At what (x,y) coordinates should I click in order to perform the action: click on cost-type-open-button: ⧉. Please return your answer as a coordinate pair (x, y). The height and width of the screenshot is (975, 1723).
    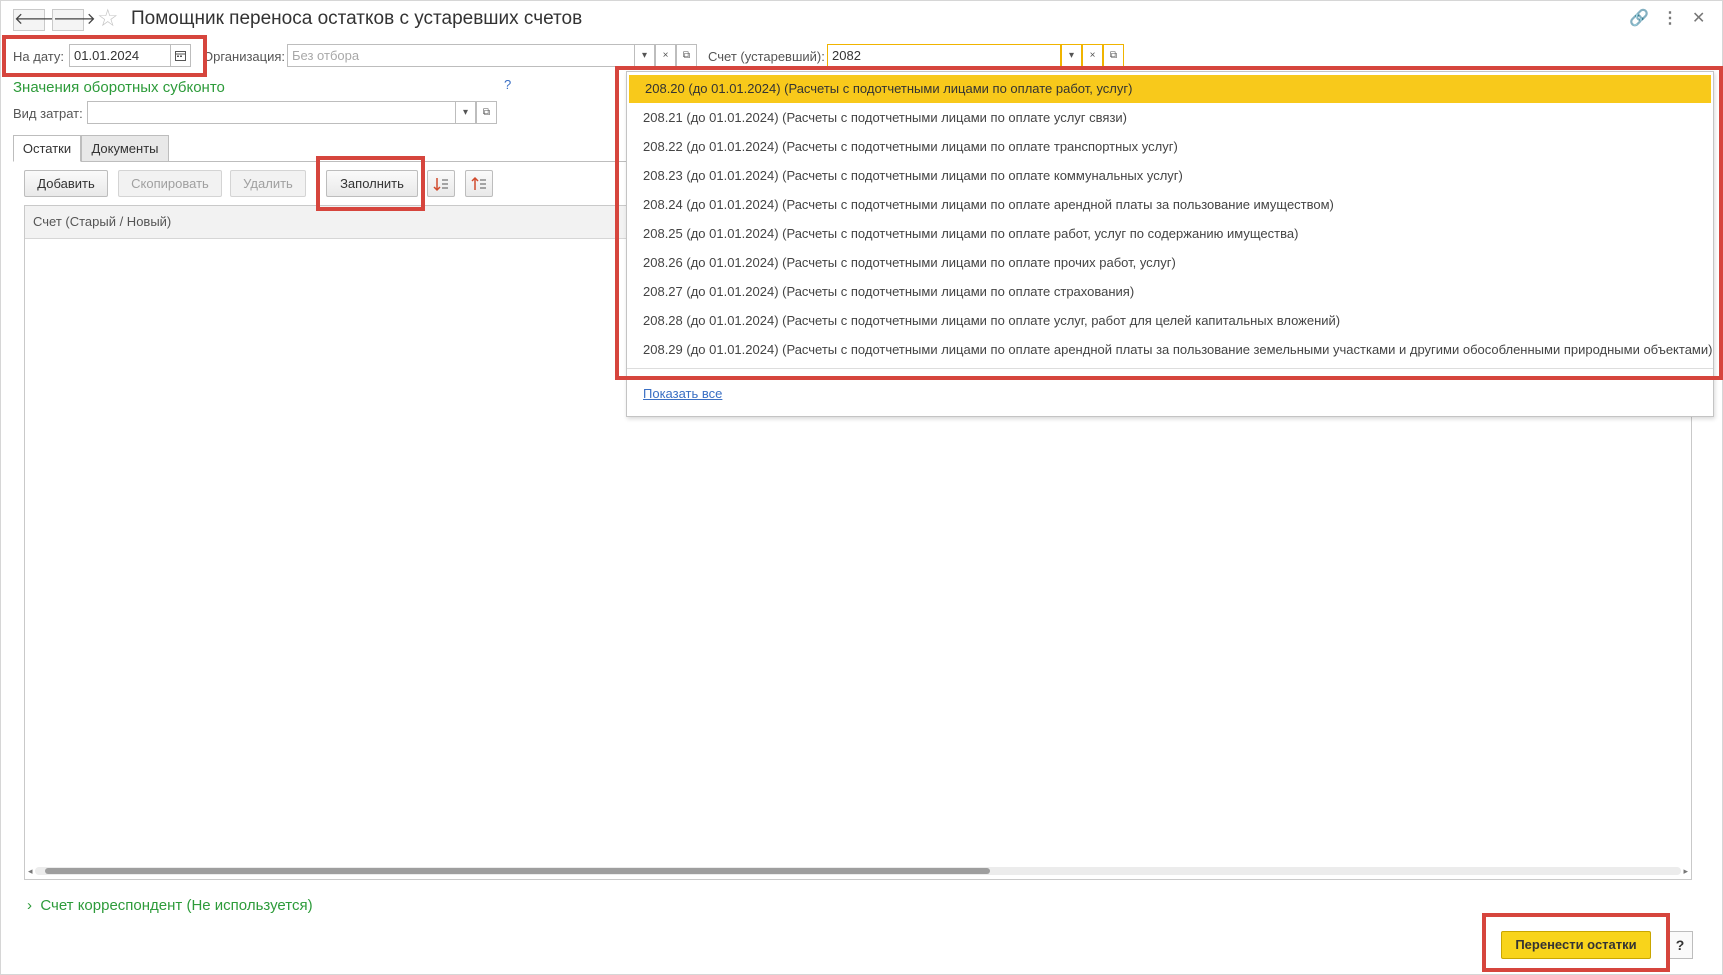
    Looking at the image, I should click on (486, 112).